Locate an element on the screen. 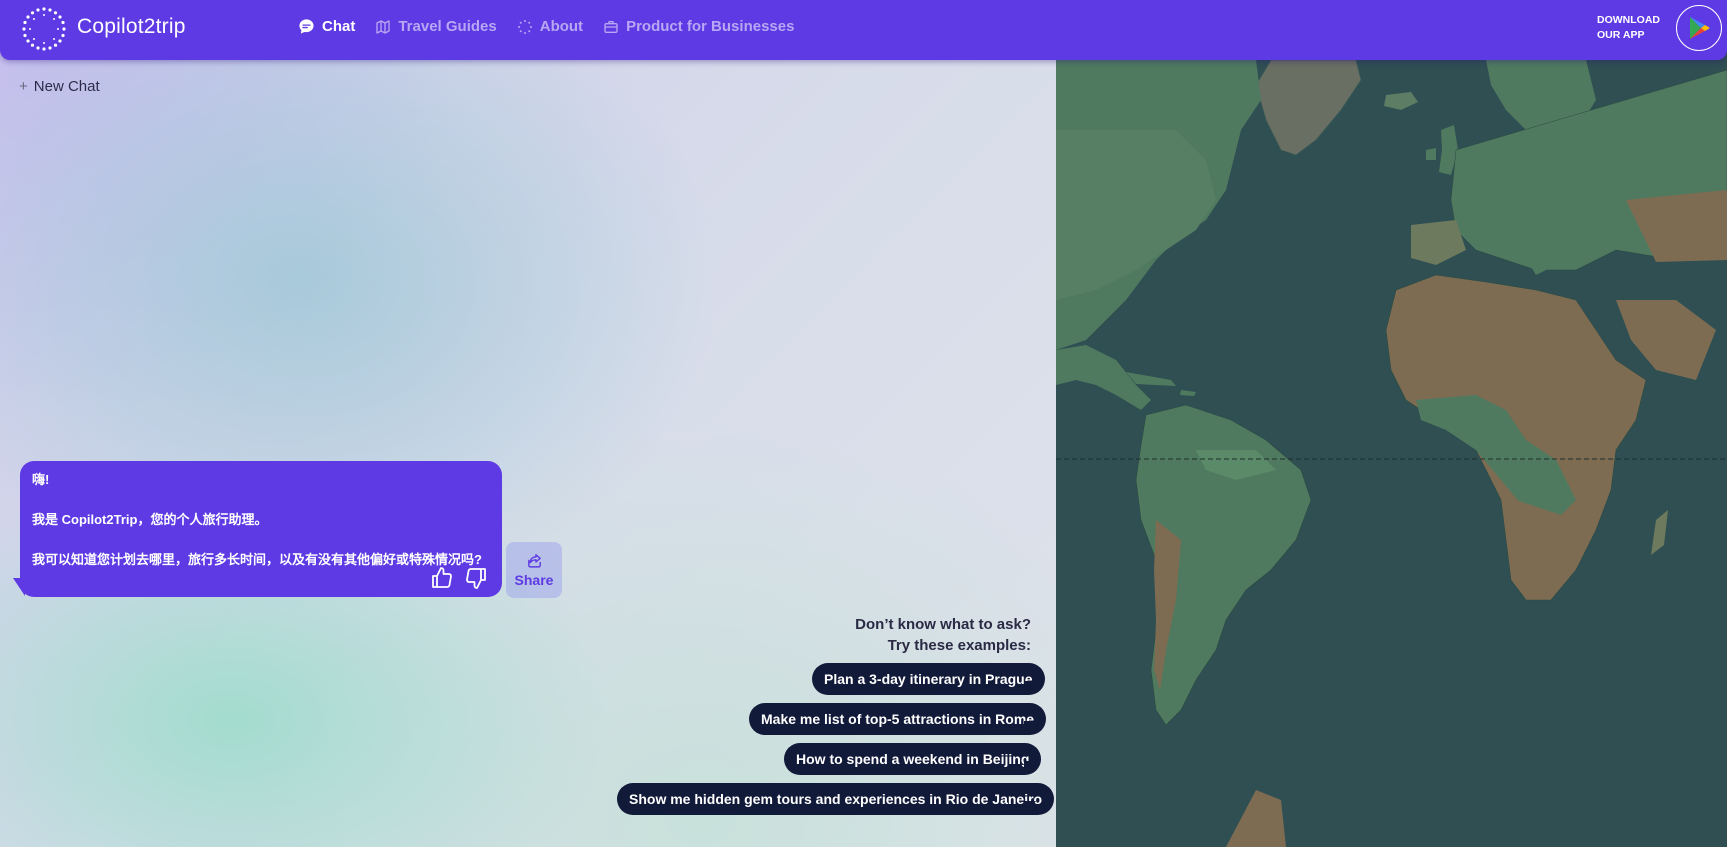 The image size is (1727, 847). sparkle-icon is located at coordinates (524, 26).